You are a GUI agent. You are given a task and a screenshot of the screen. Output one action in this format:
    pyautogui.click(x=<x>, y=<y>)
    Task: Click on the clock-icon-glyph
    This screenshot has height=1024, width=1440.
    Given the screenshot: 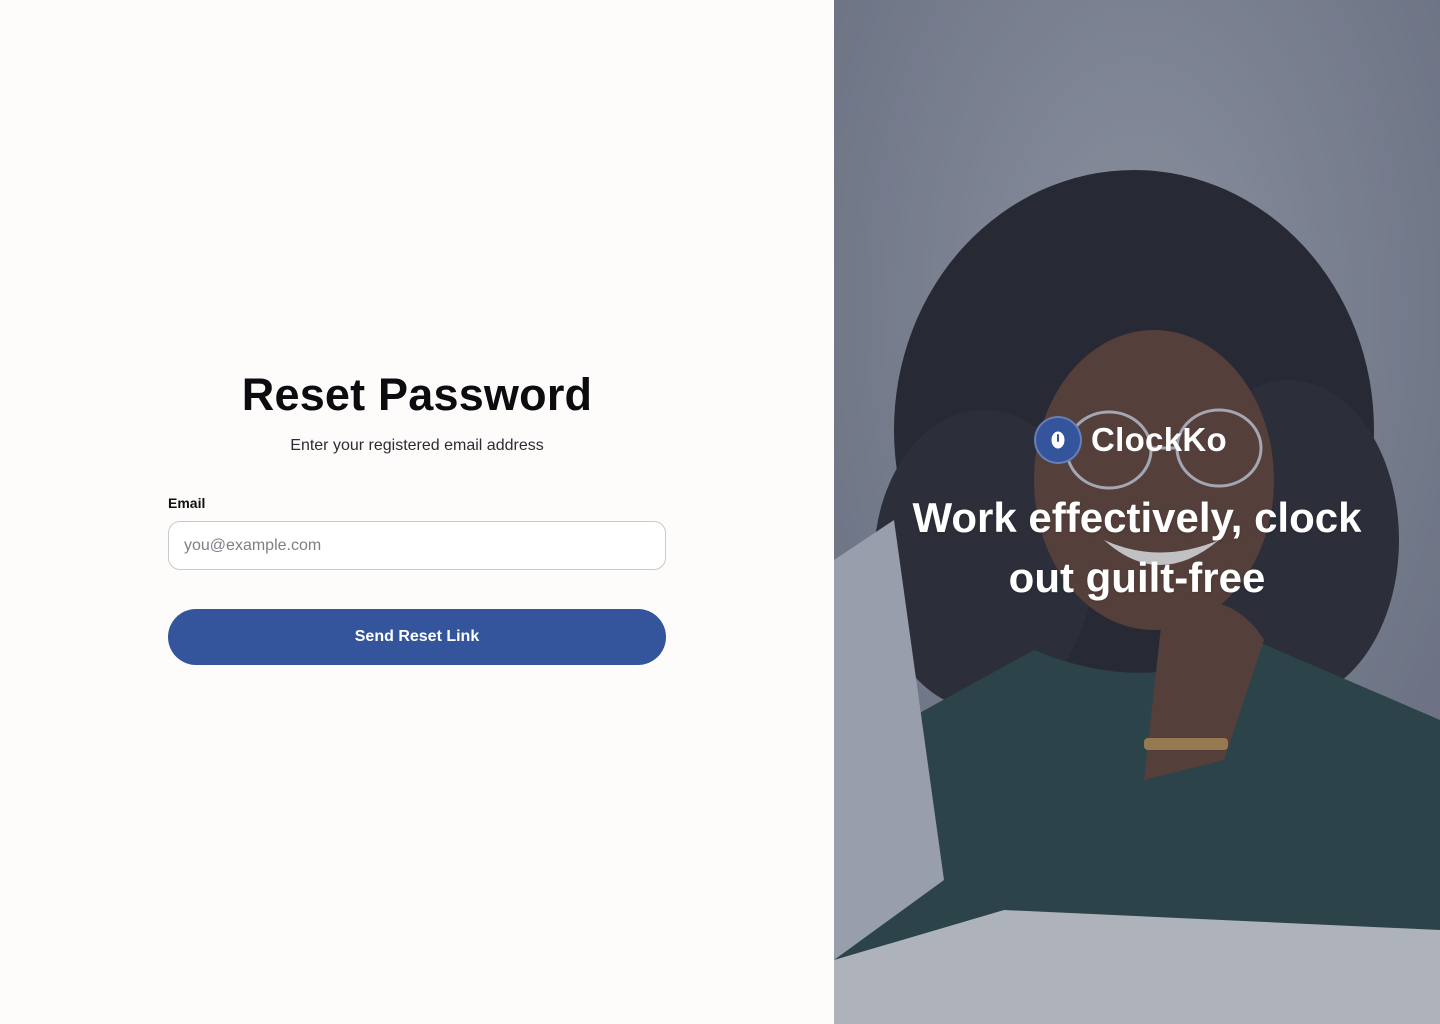 What is the action you would take?
    pyautogui.click(x=1058, y=440)
    